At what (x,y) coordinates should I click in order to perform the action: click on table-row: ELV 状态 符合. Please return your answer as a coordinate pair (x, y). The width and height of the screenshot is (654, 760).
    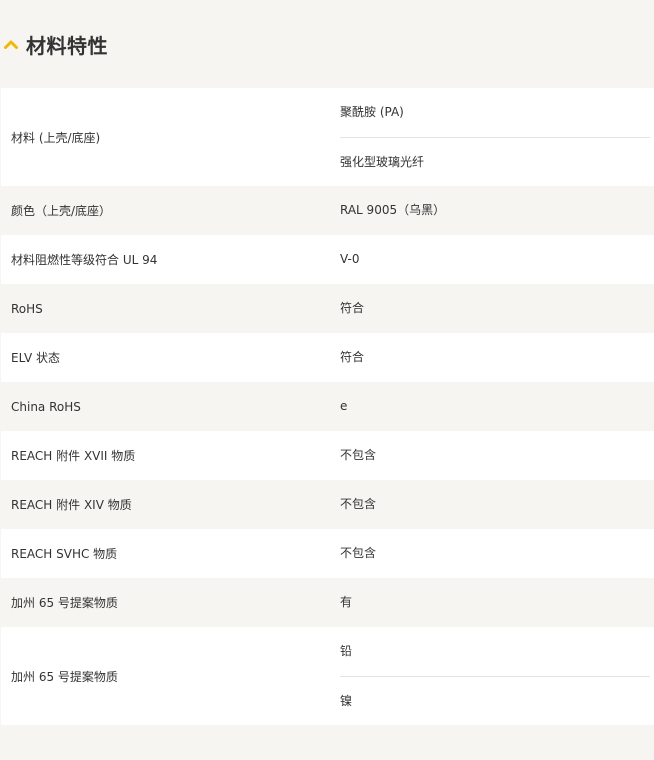
    Looking at the image, I should click on (327, 357).